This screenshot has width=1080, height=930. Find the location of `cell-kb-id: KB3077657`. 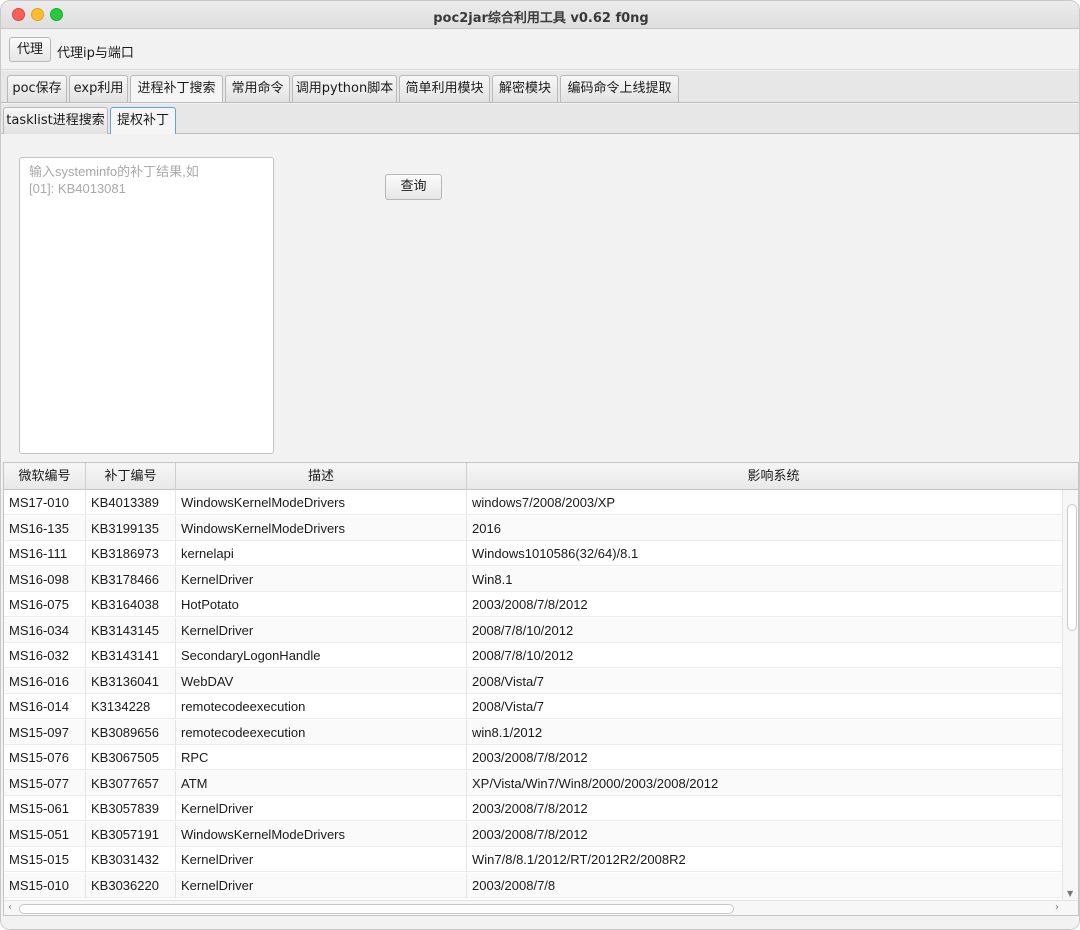

cell-kb-id: KB3077657 is located at coordinates (131, 783).